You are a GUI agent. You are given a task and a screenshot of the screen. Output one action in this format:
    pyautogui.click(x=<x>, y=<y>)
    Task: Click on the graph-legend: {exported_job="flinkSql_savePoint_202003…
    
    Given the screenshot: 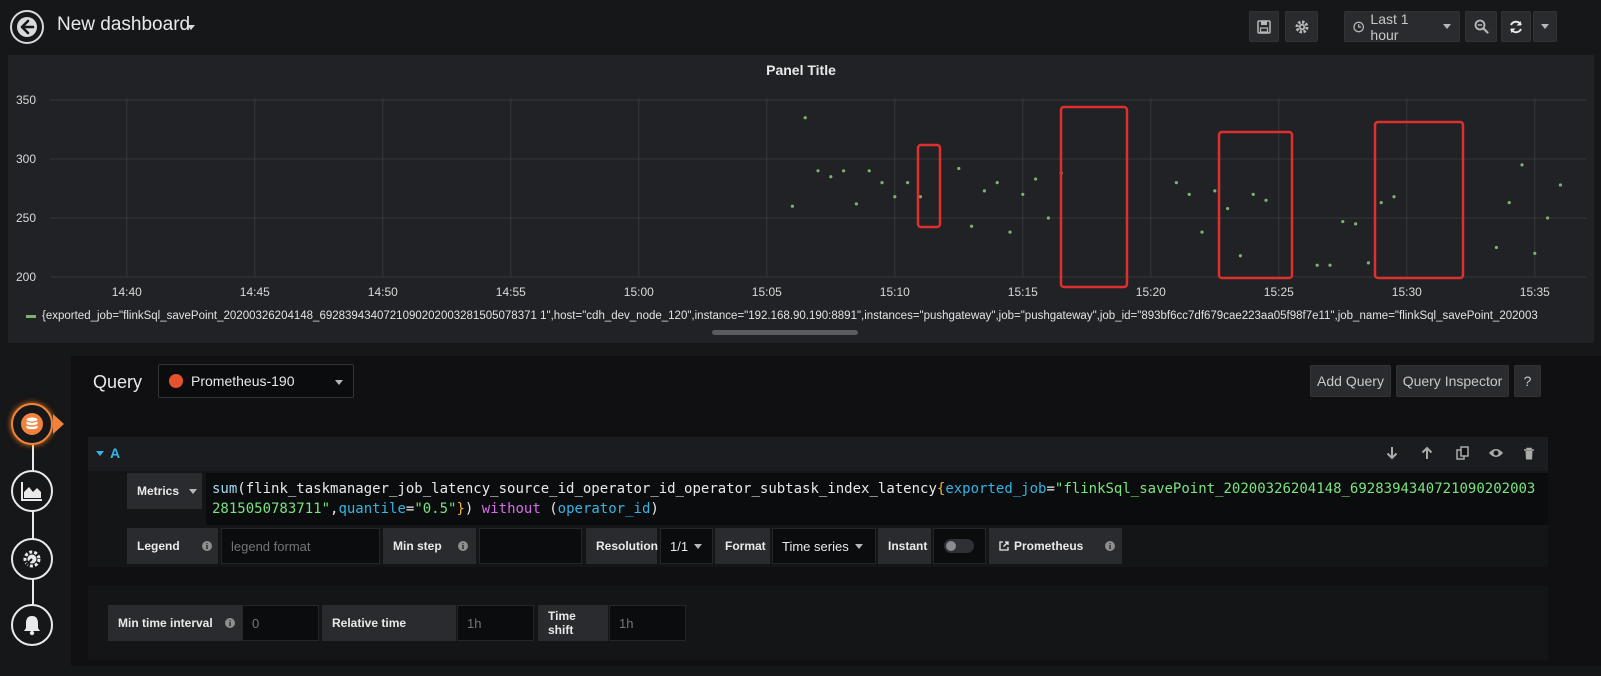 What is the action you would take?
    pyautogui.click(x=806, y=316)
    